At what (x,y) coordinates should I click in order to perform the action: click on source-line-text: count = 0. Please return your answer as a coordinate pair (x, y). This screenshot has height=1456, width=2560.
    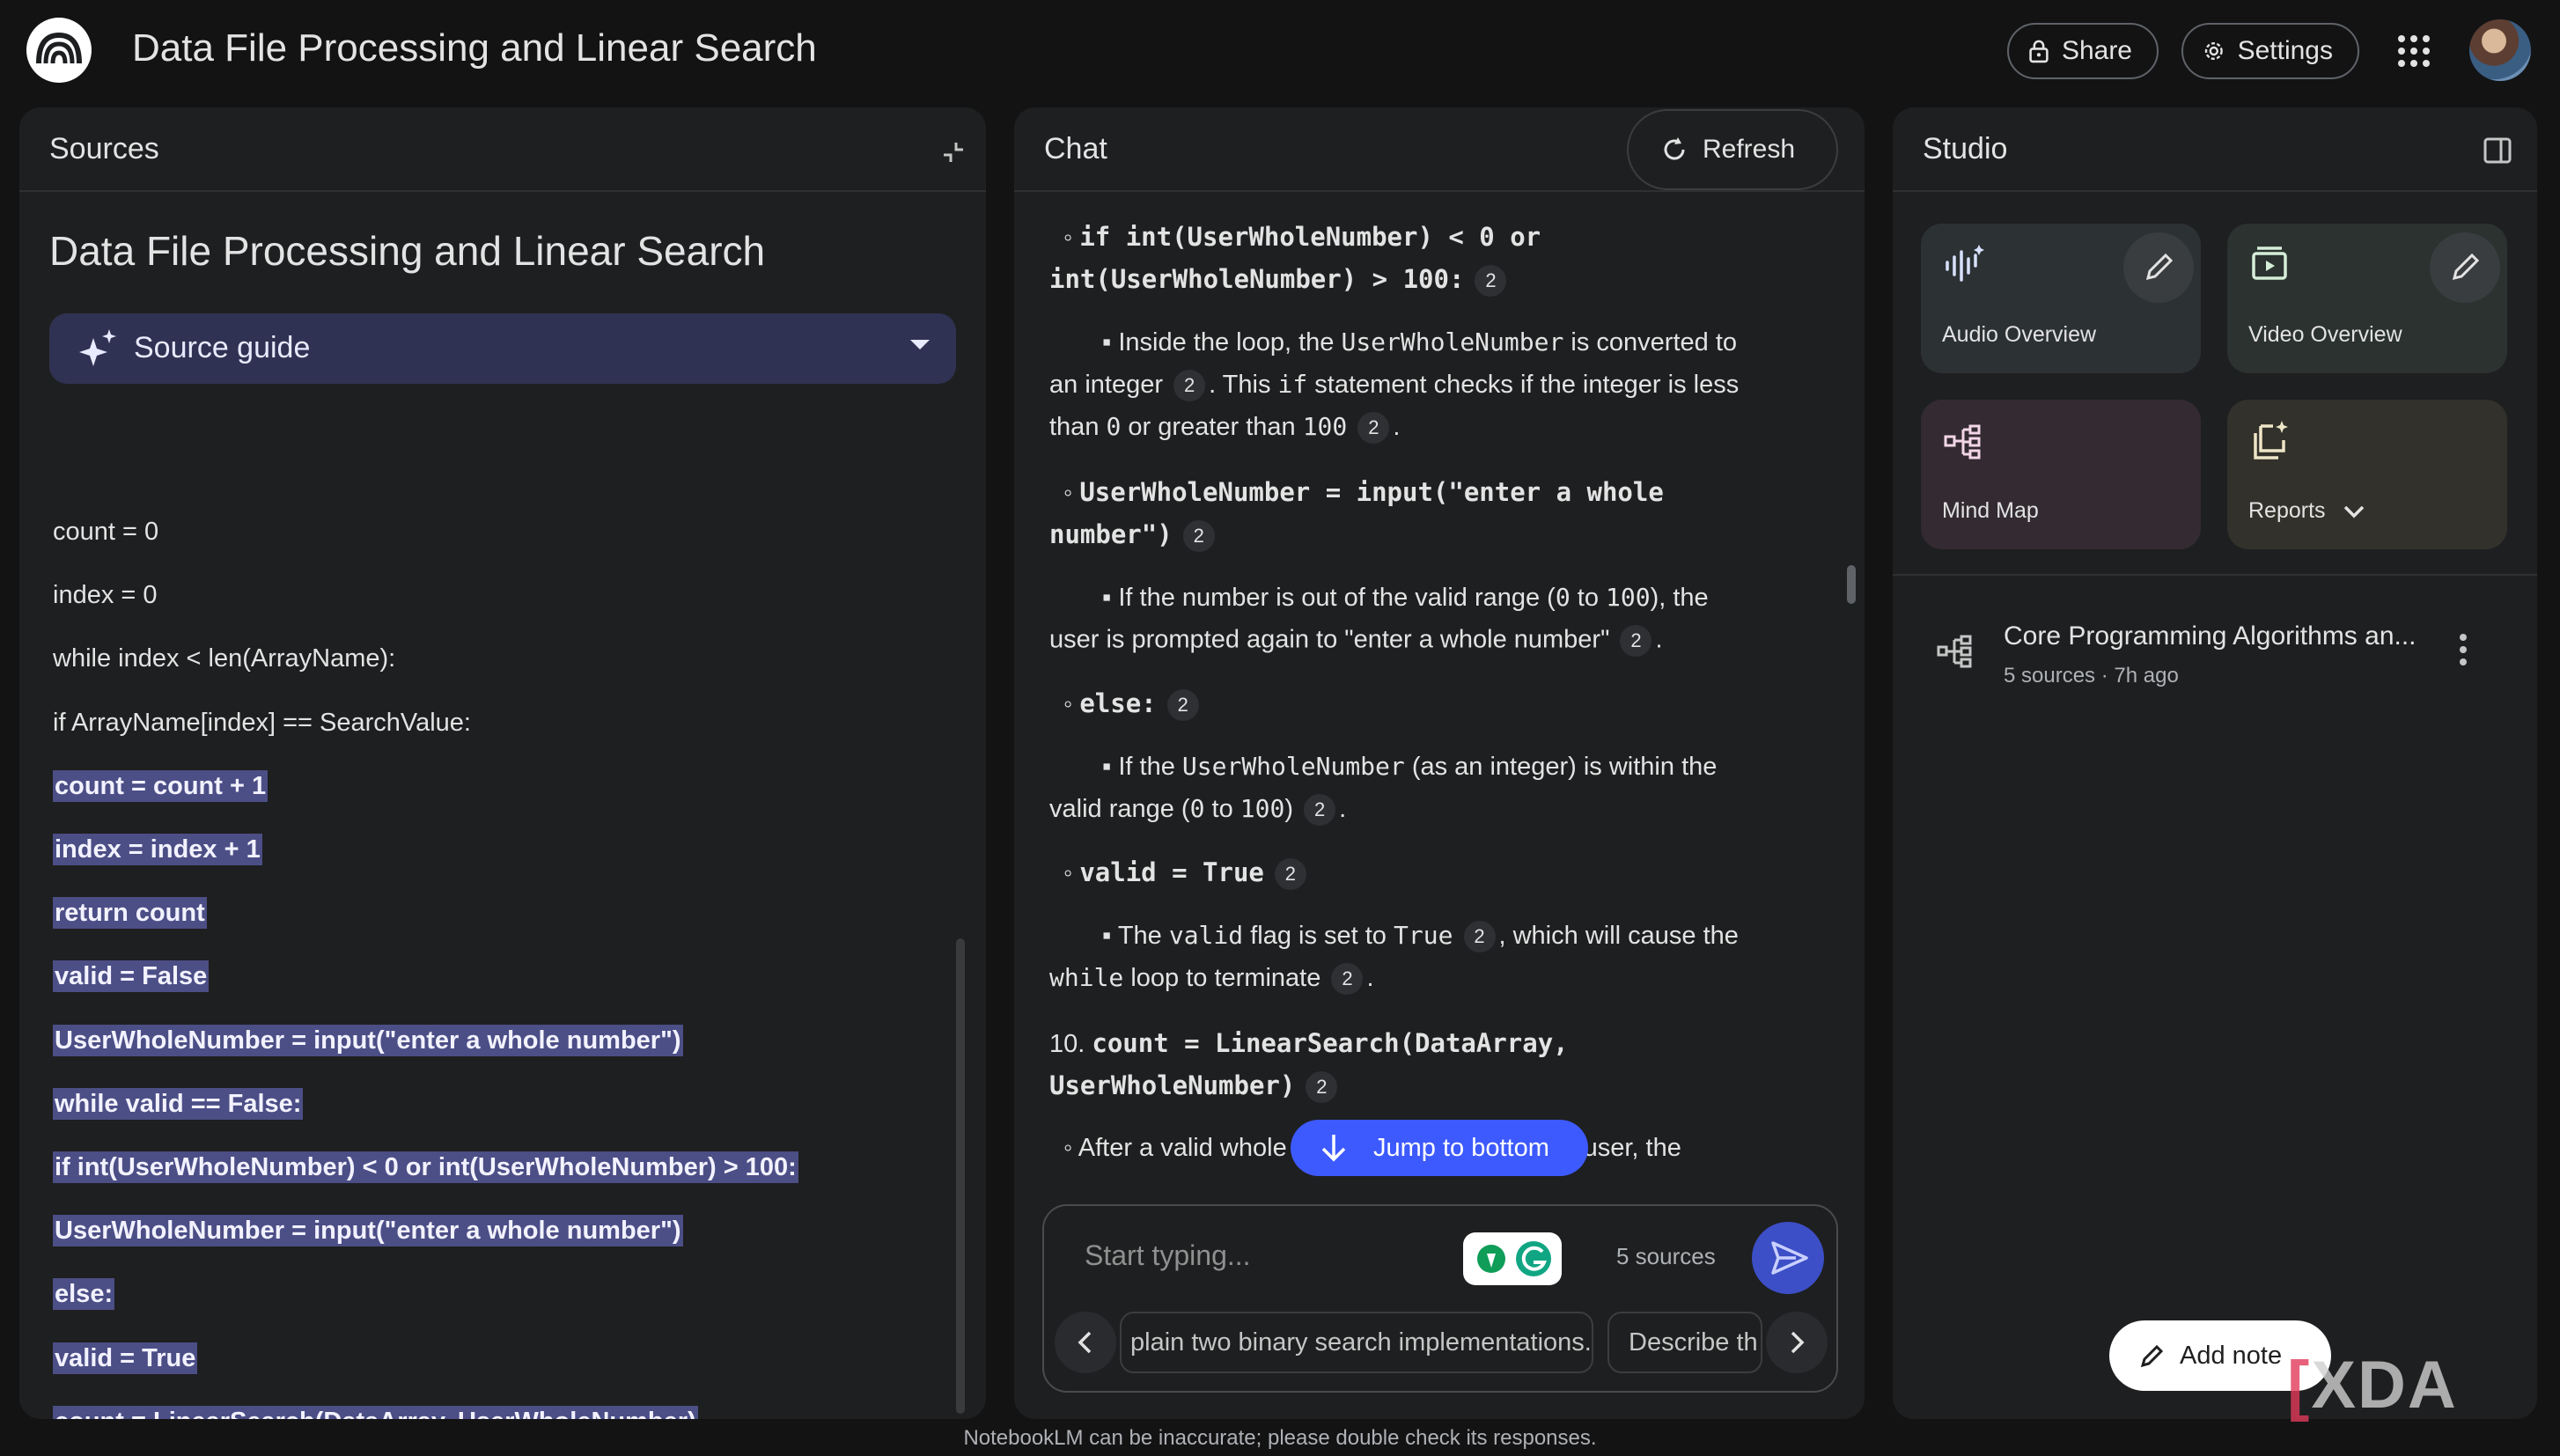
    Looking at the image, I should click on (106, 532).